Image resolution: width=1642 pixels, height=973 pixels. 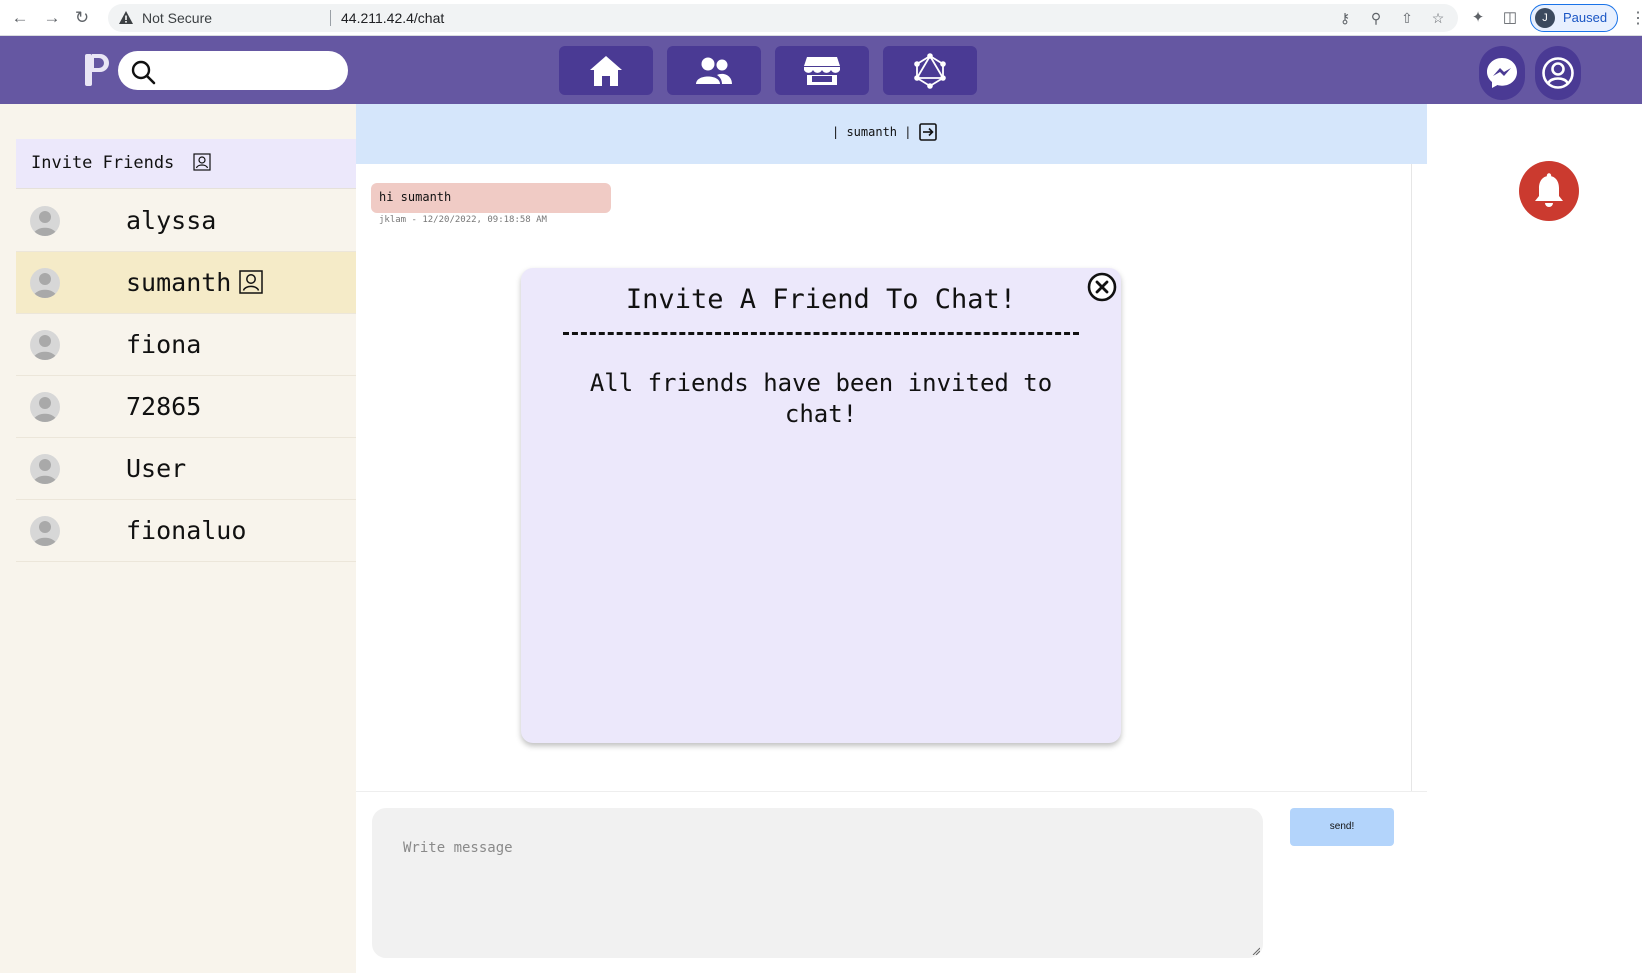 I want to click on search-input, so click(x=233, y=70).